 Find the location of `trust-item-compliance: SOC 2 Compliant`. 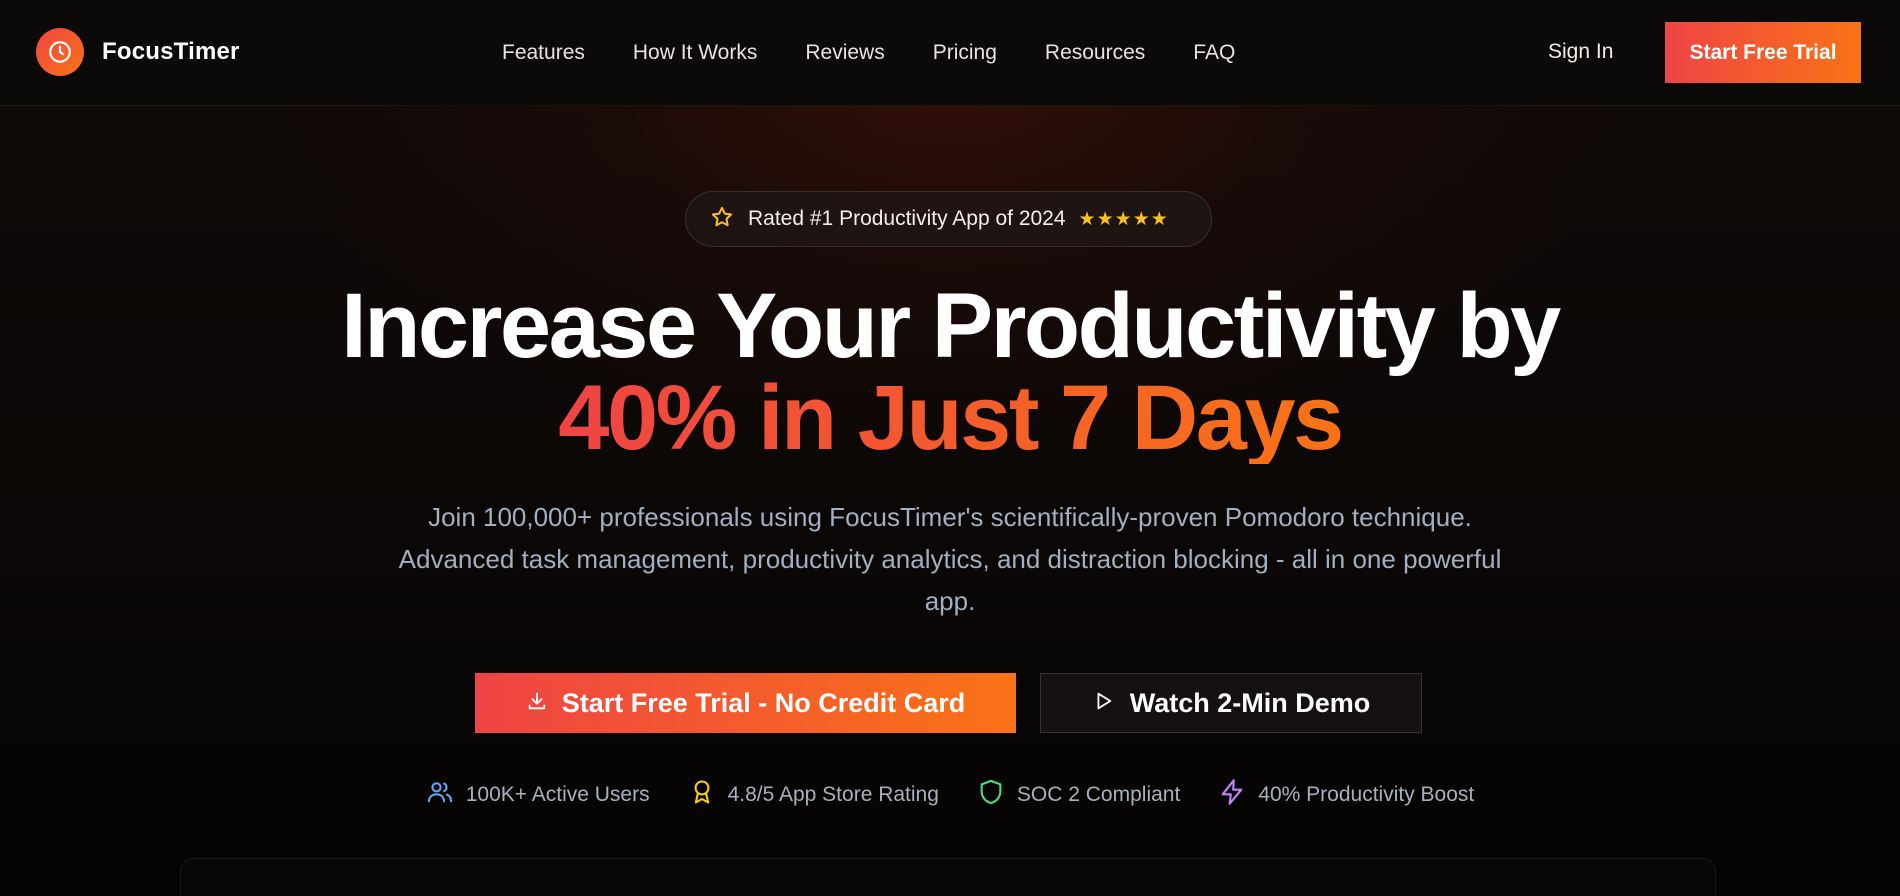

trust-item-compliance: SOC 2 Compliant is located at coordinates (1078, 795).